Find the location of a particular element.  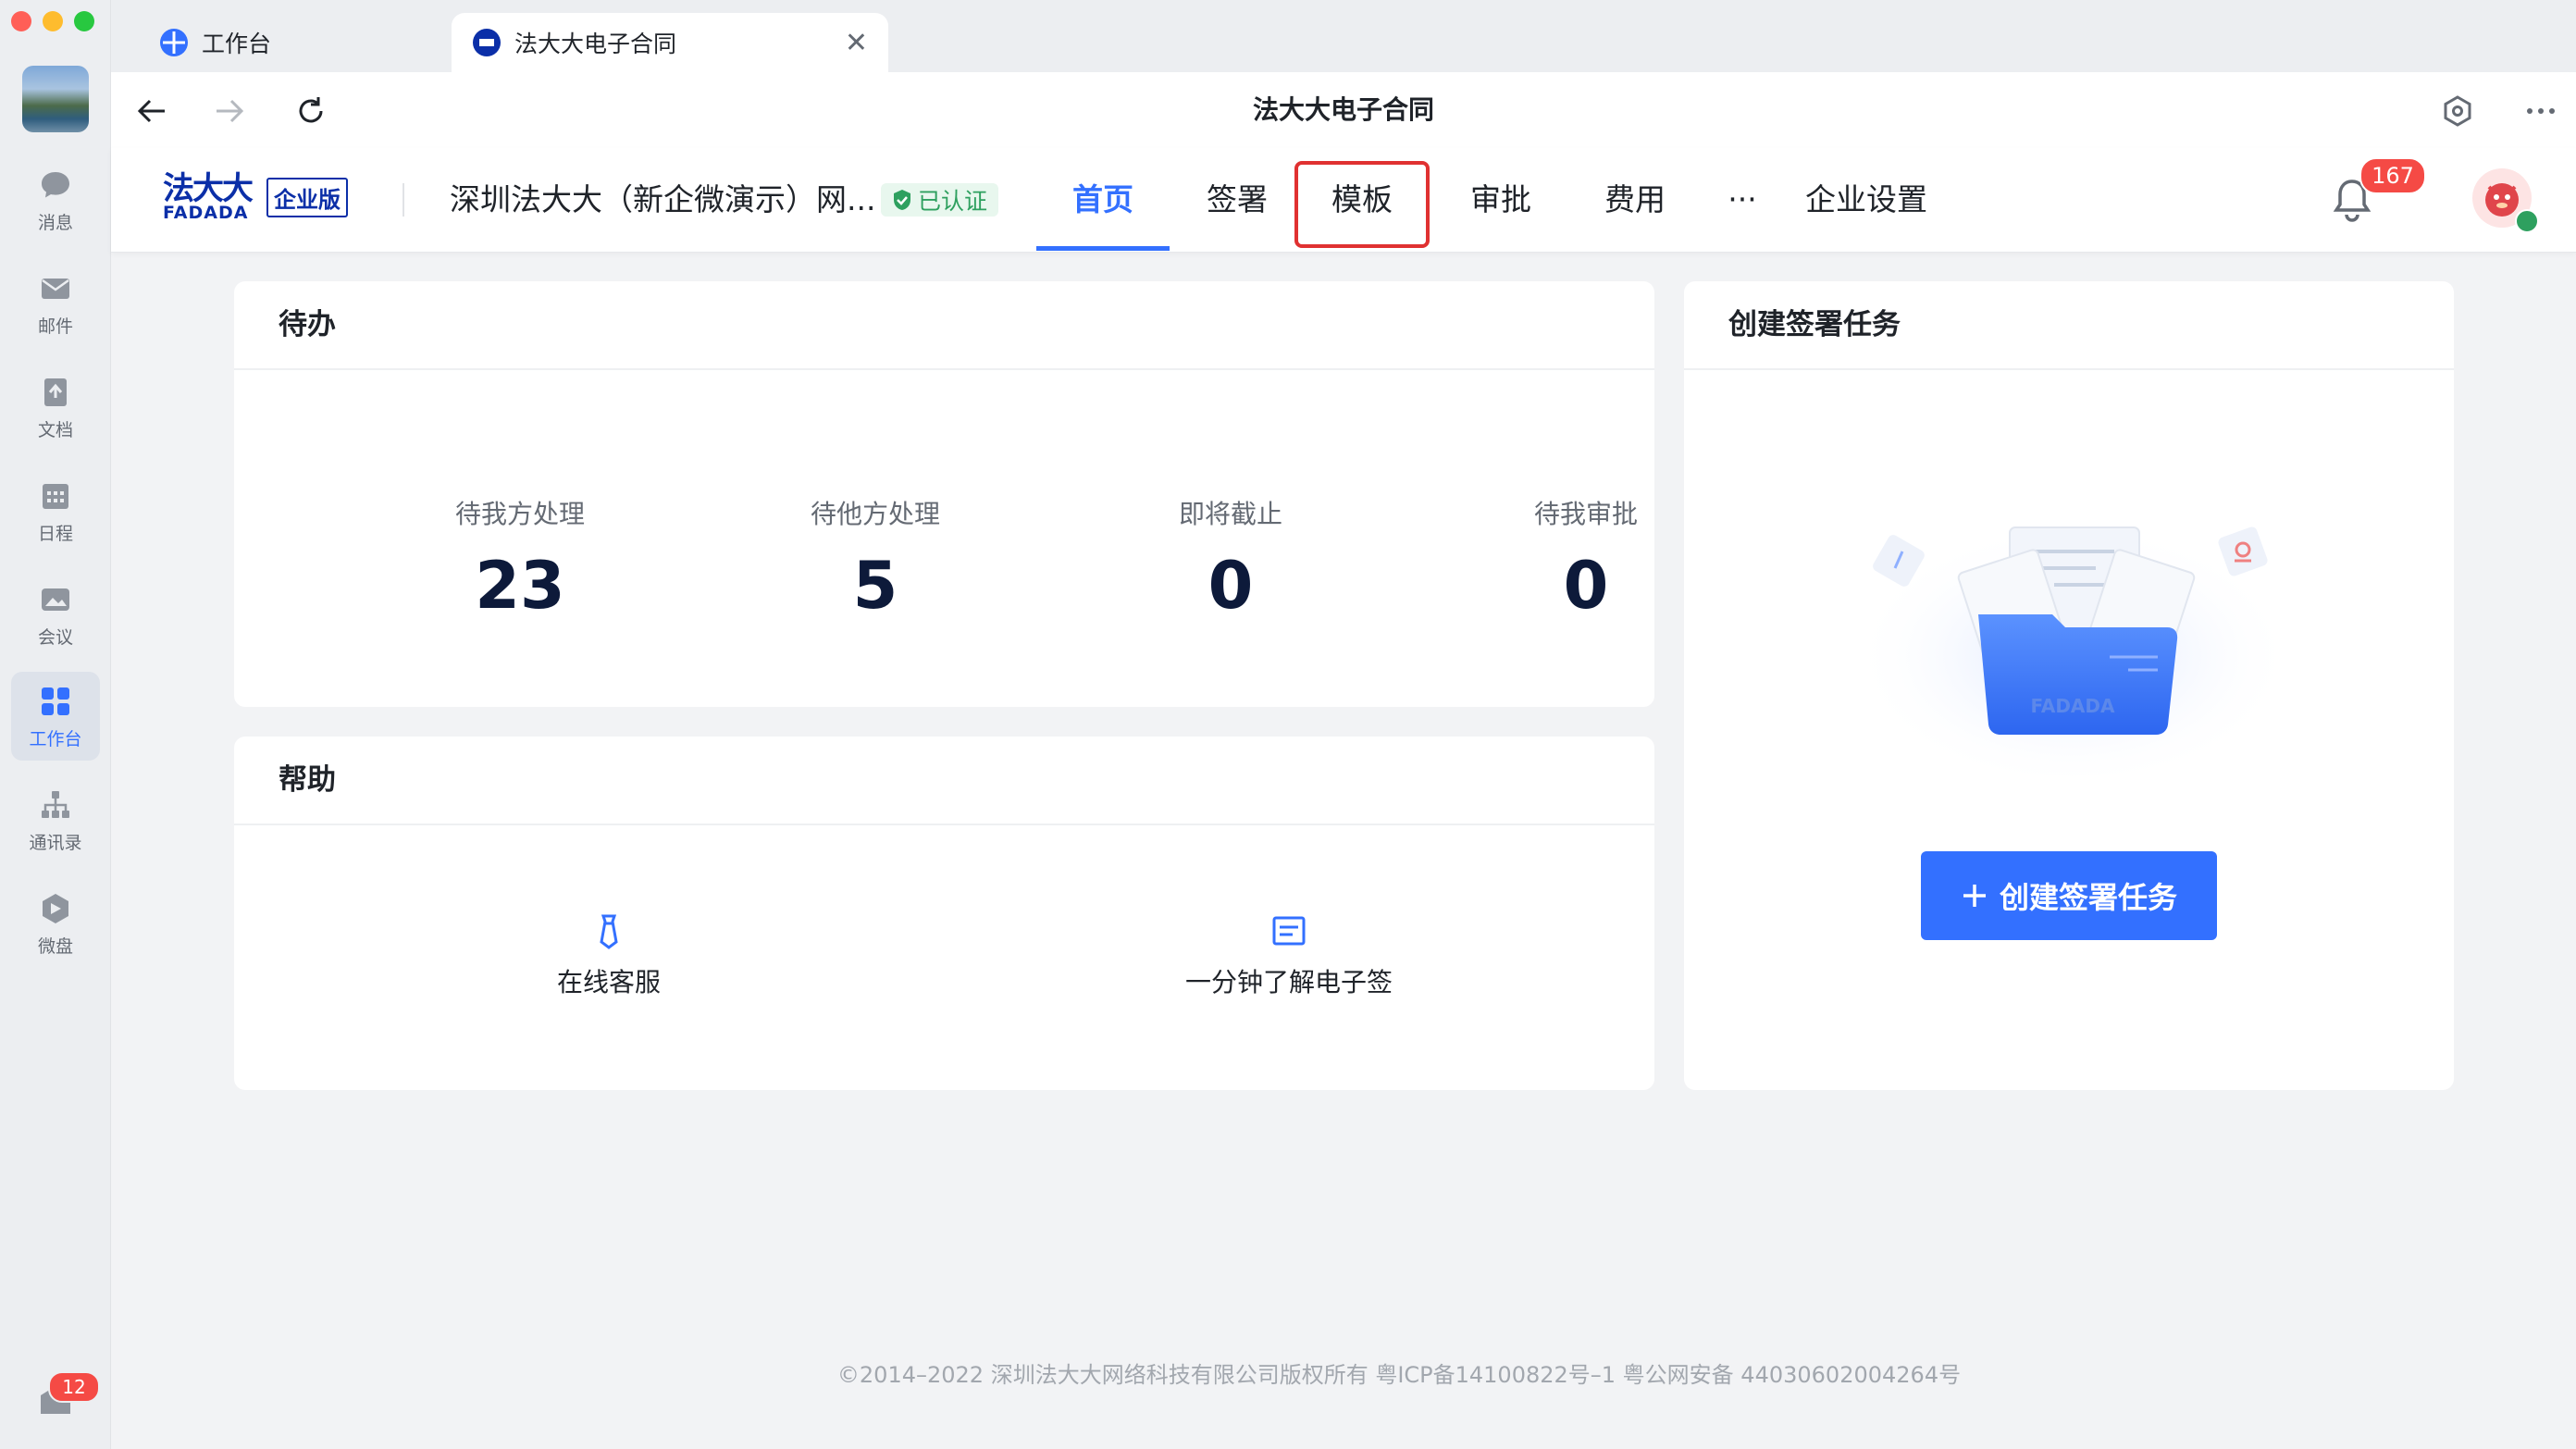

rail-item-calendar: 日程 is located at coordinates (56, 511).